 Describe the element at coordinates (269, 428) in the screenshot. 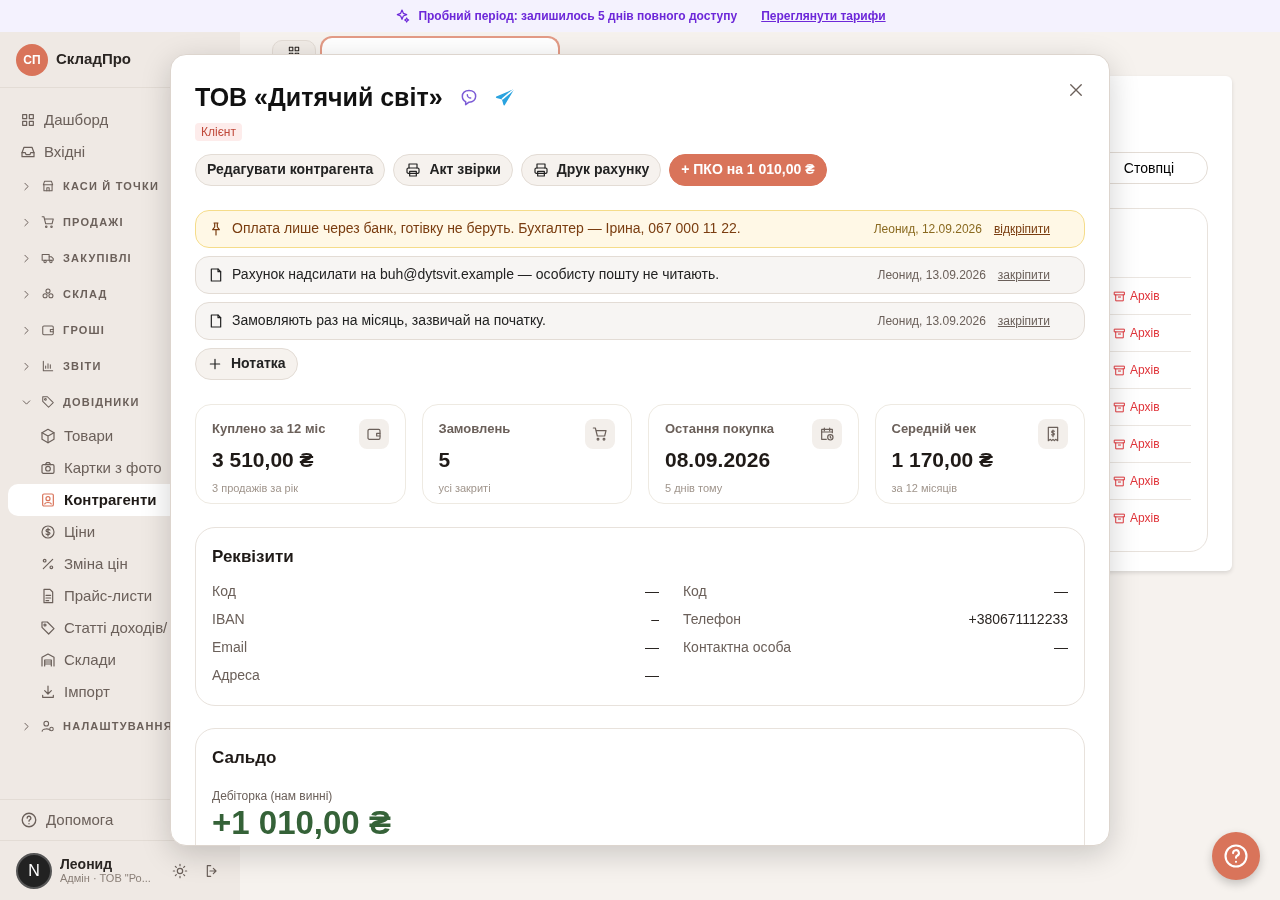

I see `stat-label: Куплено за 12 міс` at that location.